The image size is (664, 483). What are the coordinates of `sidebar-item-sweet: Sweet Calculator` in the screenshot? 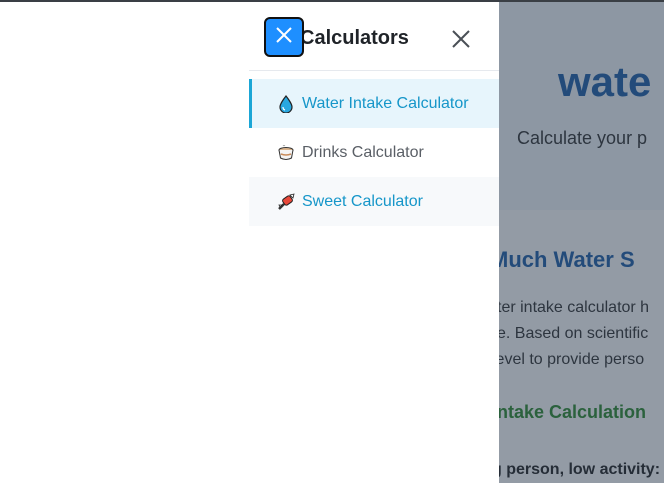 It's located at (374, 201).